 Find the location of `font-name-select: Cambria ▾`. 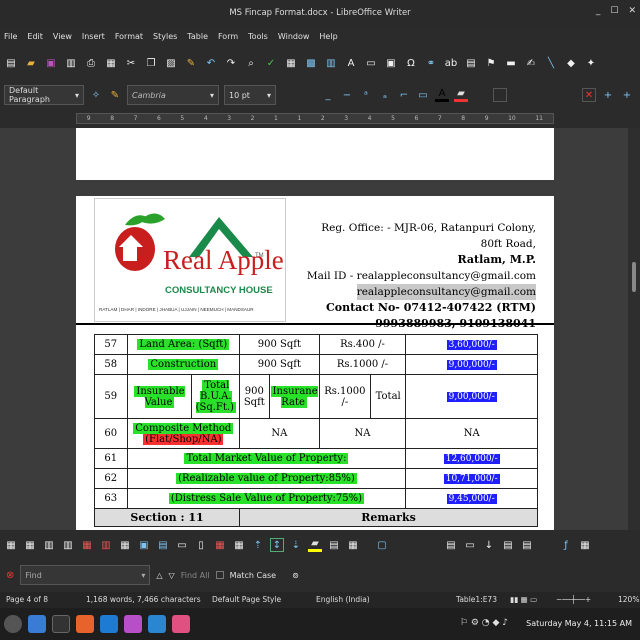

font-name-select: Cambria ▾ is located at coordinates (173, 95).